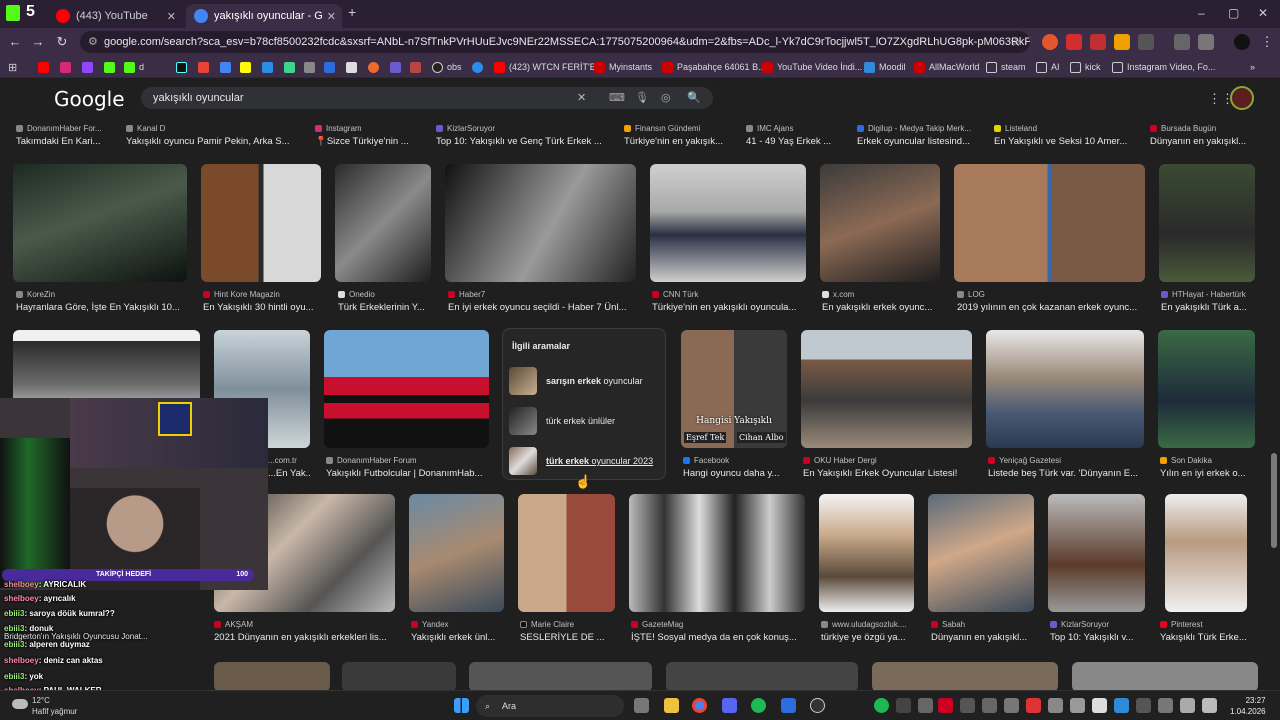  Describe the element at coordinates (1274, 500) in the screenshot. I see `scrollbar-thumb` at that location.